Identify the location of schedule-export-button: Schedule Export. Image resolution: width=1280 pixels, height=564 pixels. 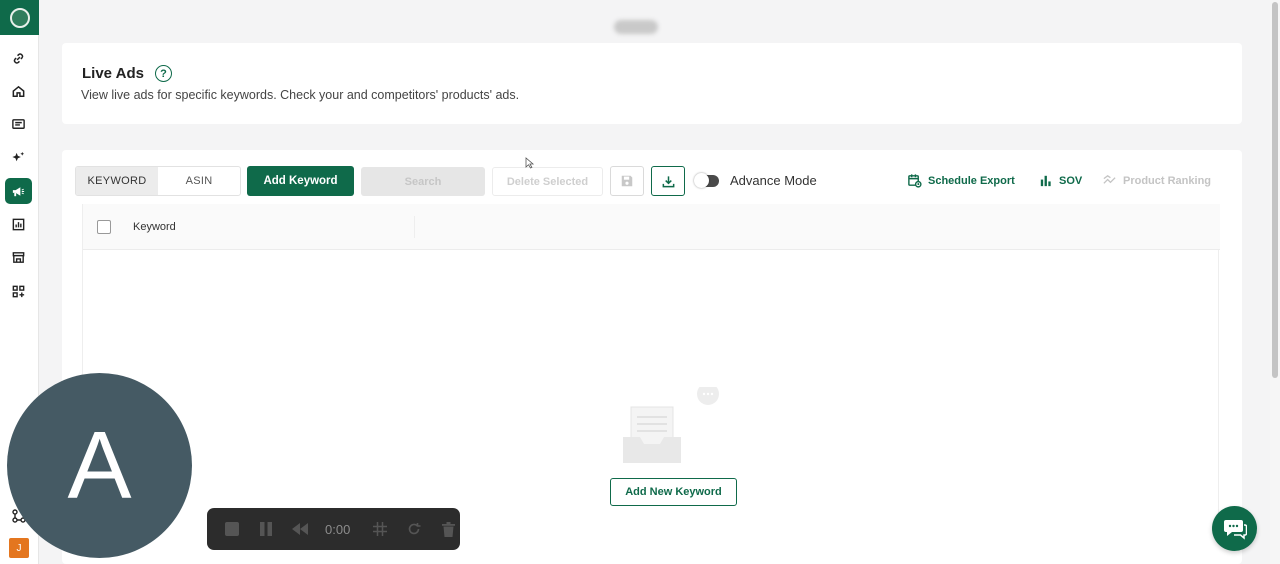
(961, 180).